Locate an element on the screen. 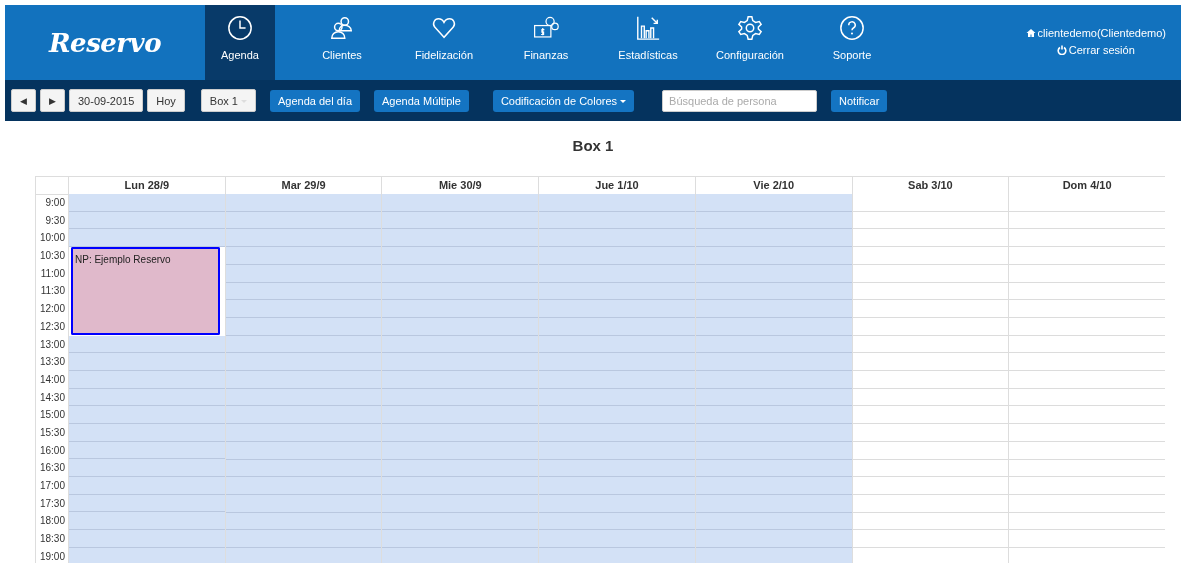  box-dropdown: Box 1 is located at coordinates (228, 100).